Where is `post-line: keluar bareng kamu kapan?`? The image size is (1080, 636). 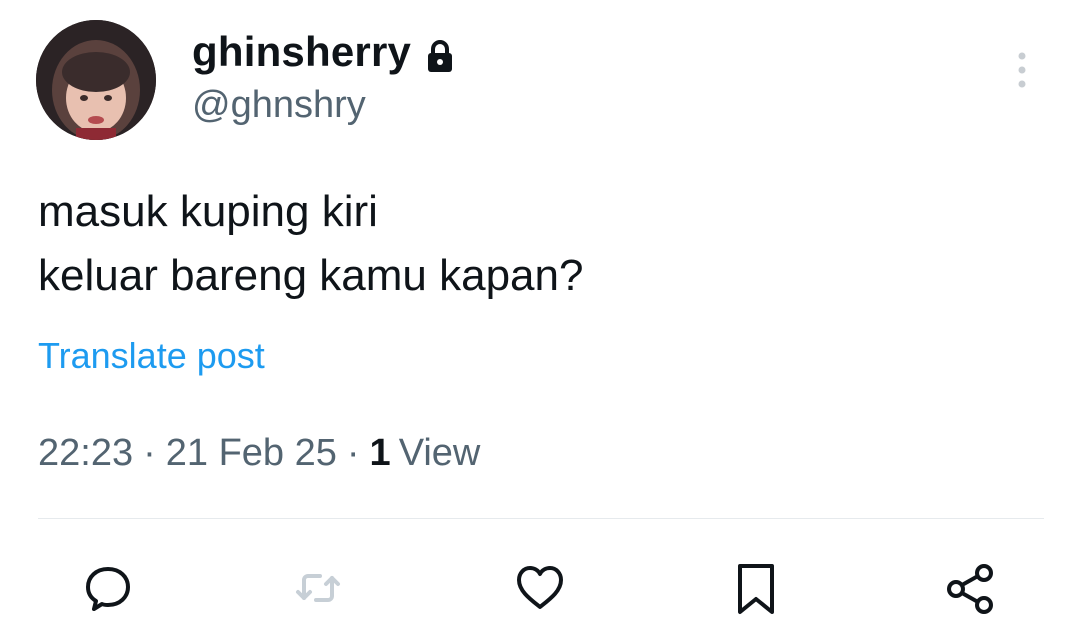 post-line: keluar bareng kamu kapan? is located at coordinates (311, 275).